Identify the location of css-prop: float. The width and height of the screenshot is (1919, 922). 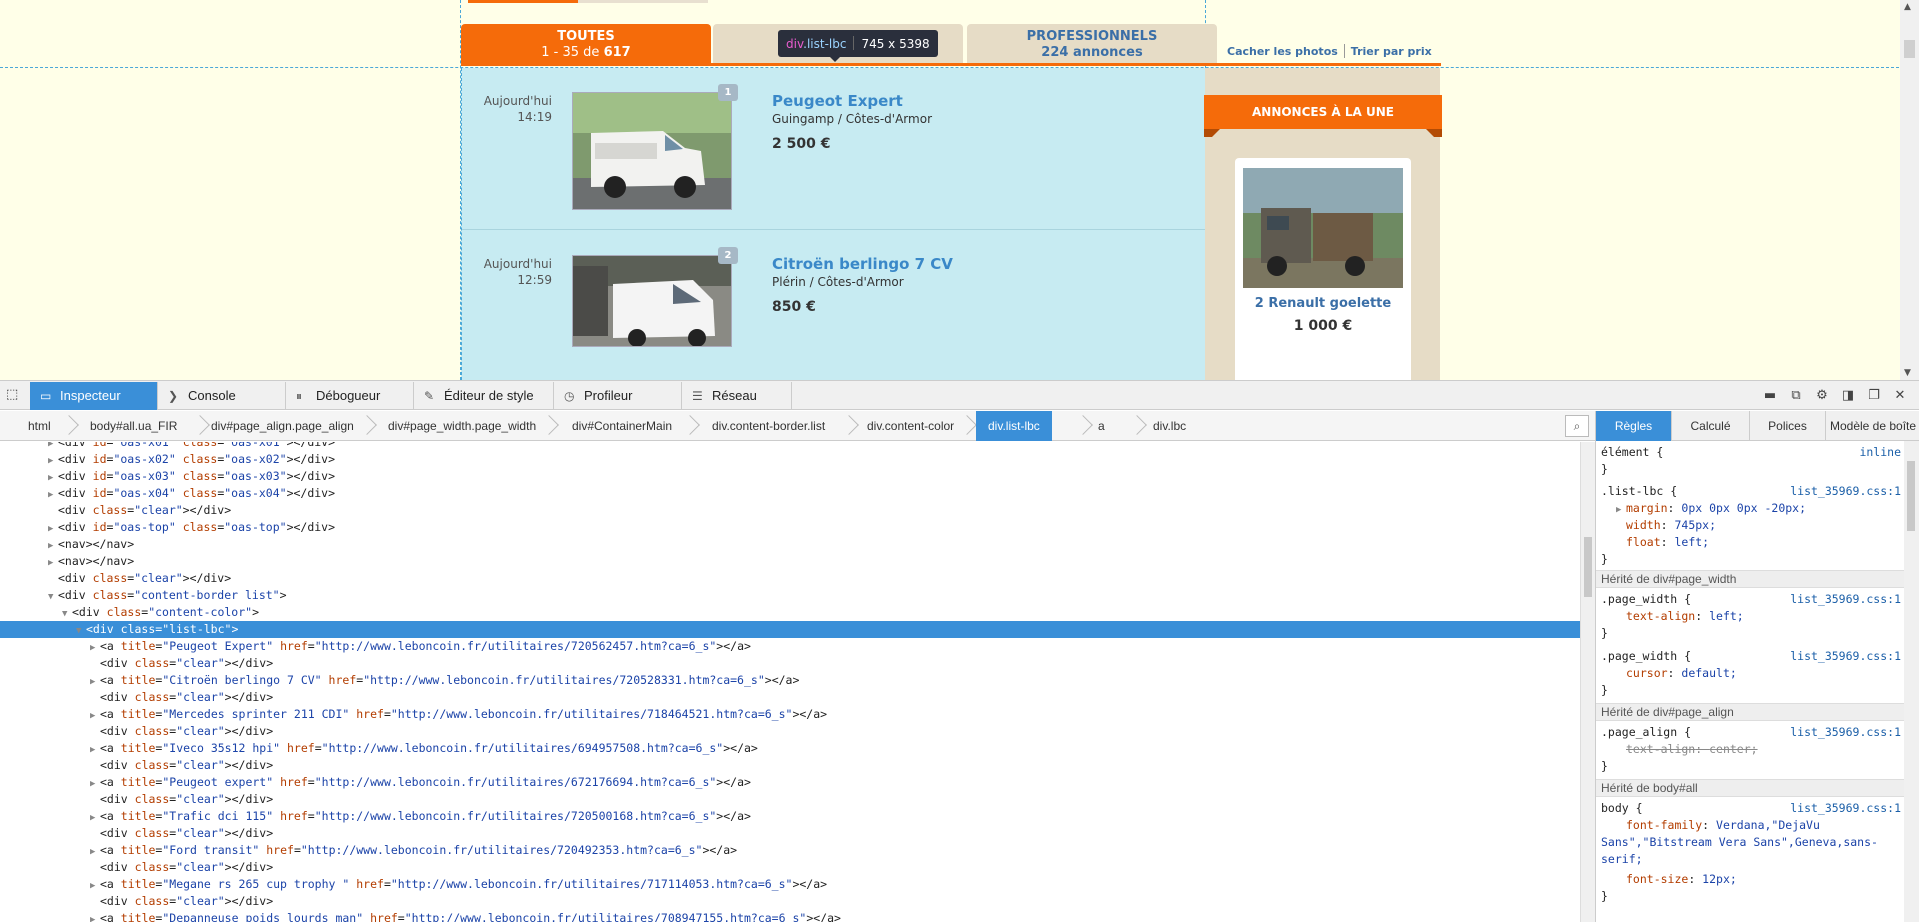
(1643, 542).